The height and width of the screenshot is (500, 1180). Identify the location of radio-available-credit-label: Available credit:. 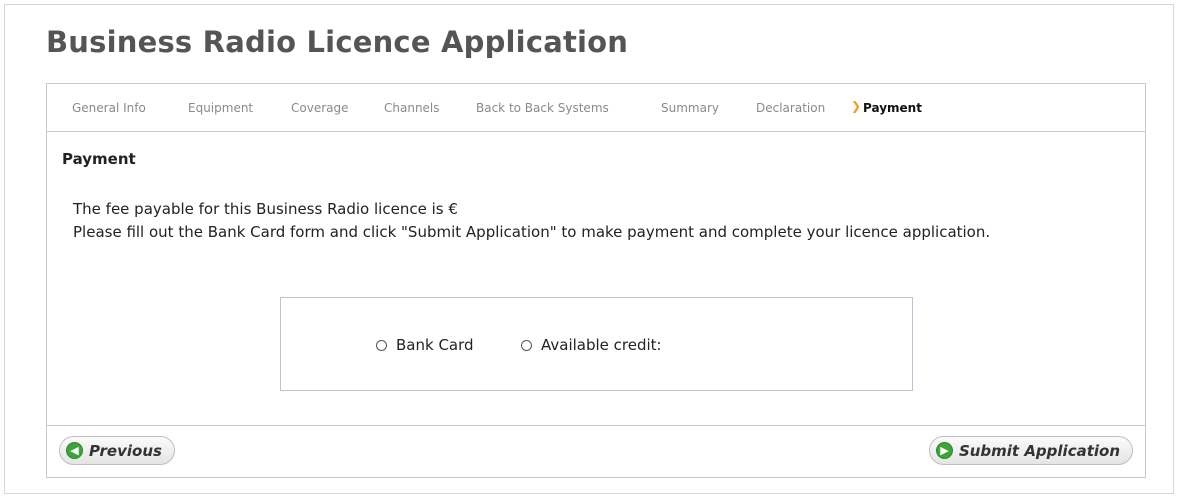
(601, 345).